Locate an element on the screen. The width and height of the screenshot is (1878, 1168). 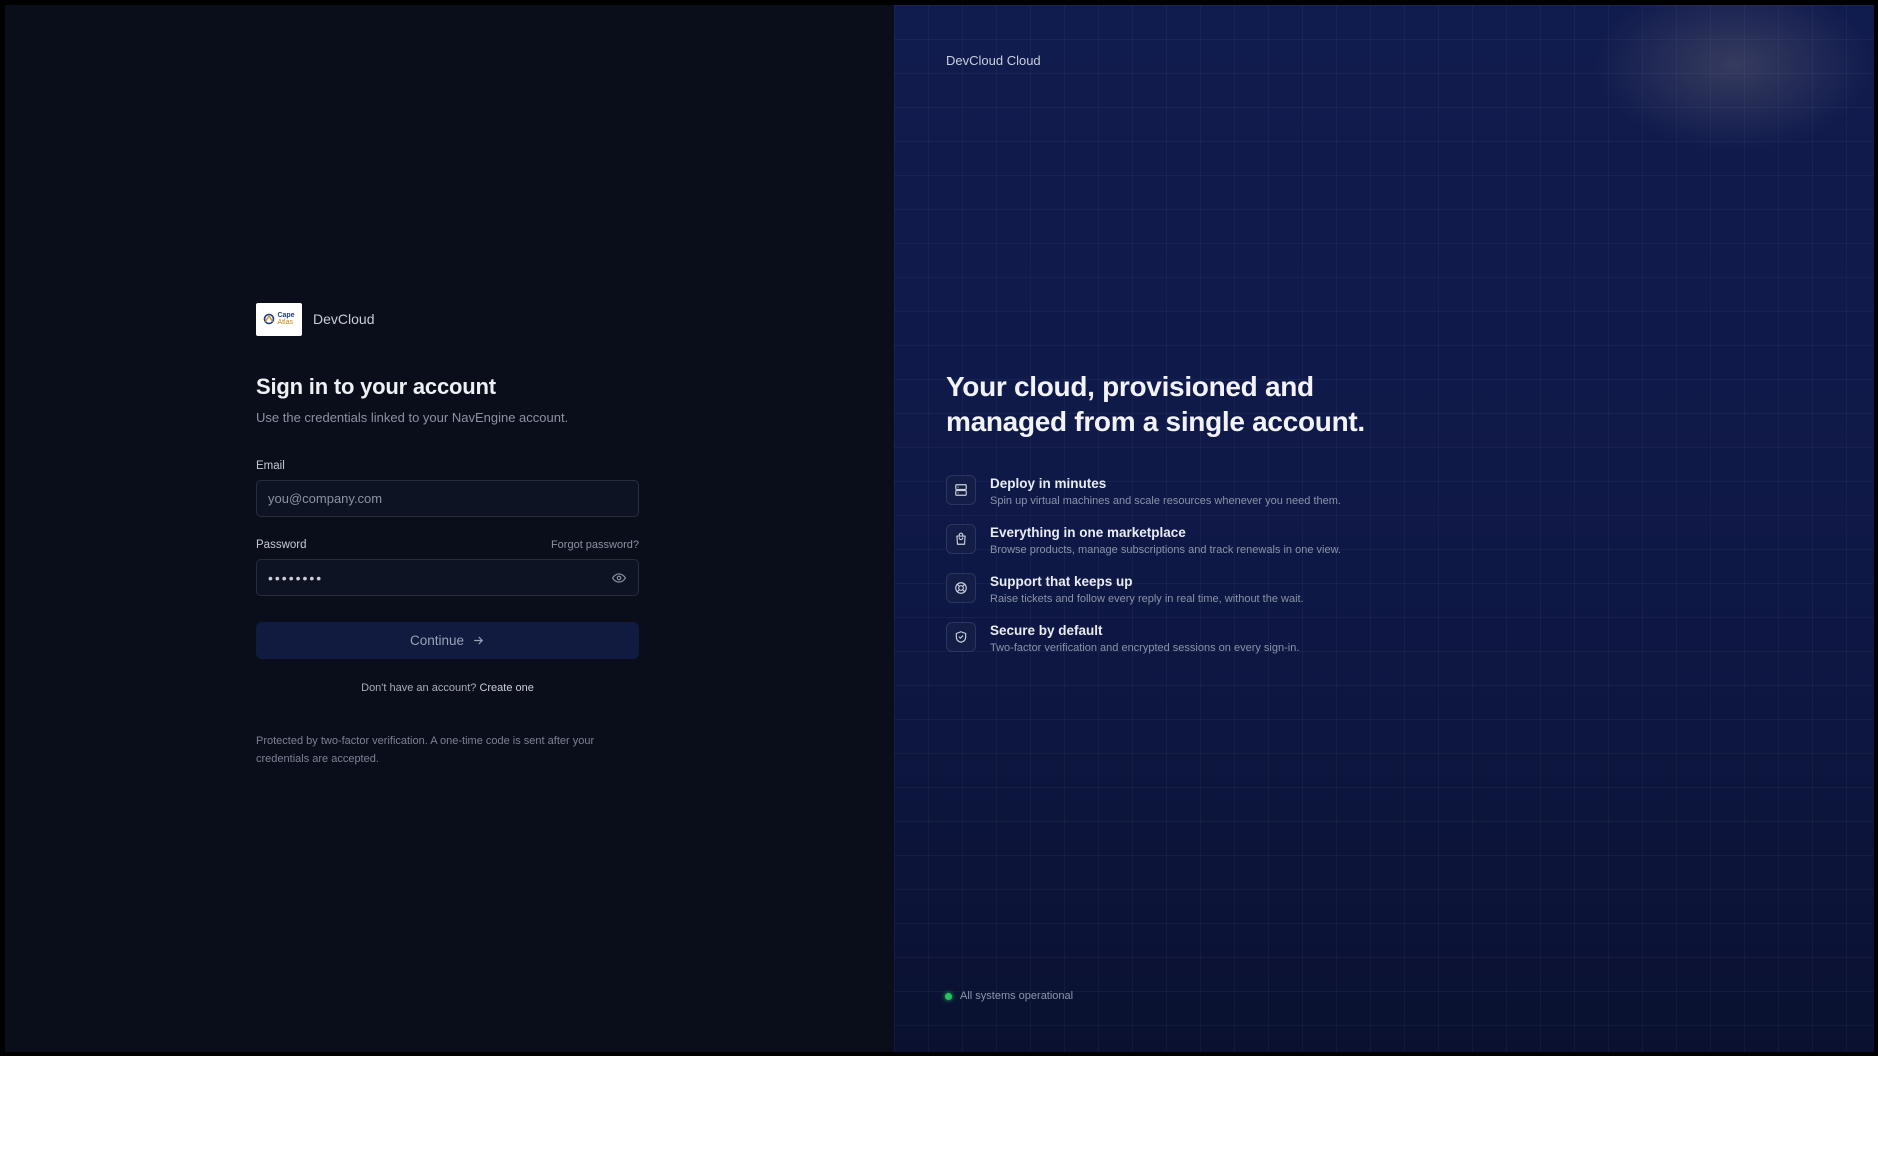
password-label: Password is located at coordinates (281, 545).